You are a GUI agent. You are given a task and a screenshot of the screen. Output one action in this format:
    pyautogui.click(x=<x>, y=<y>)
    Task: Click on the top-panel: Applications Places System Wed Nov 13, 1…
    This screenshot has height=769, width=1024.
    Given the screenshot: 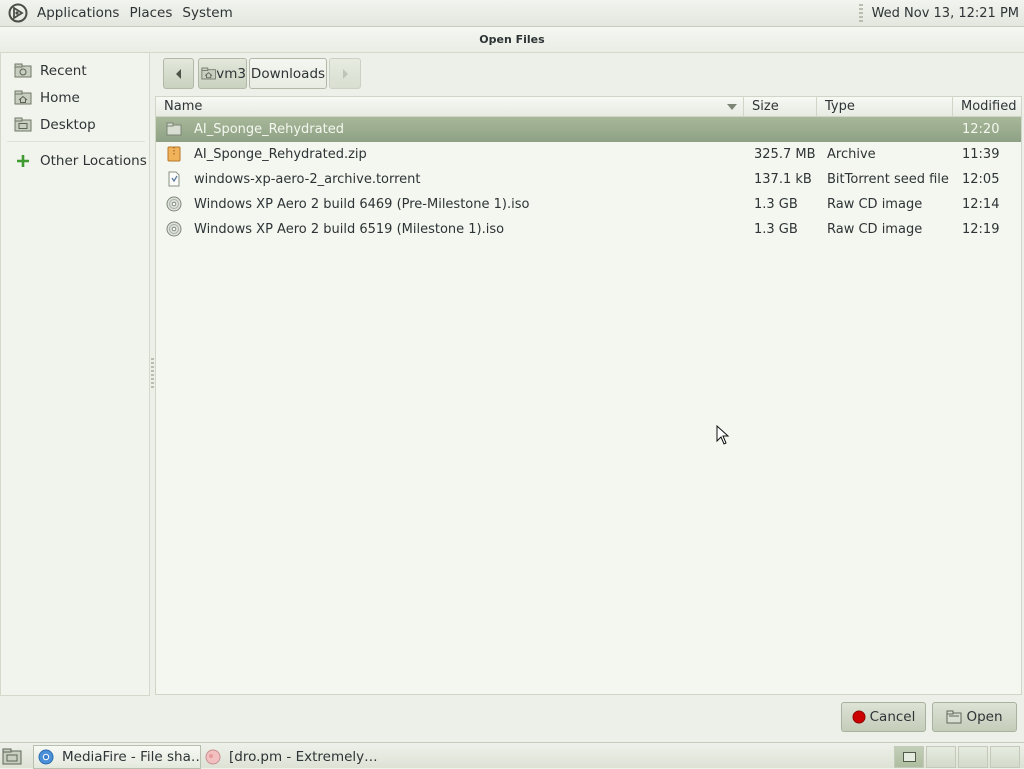 What is the action you would take?
    pyautogui.click(x=512, y=13)
    